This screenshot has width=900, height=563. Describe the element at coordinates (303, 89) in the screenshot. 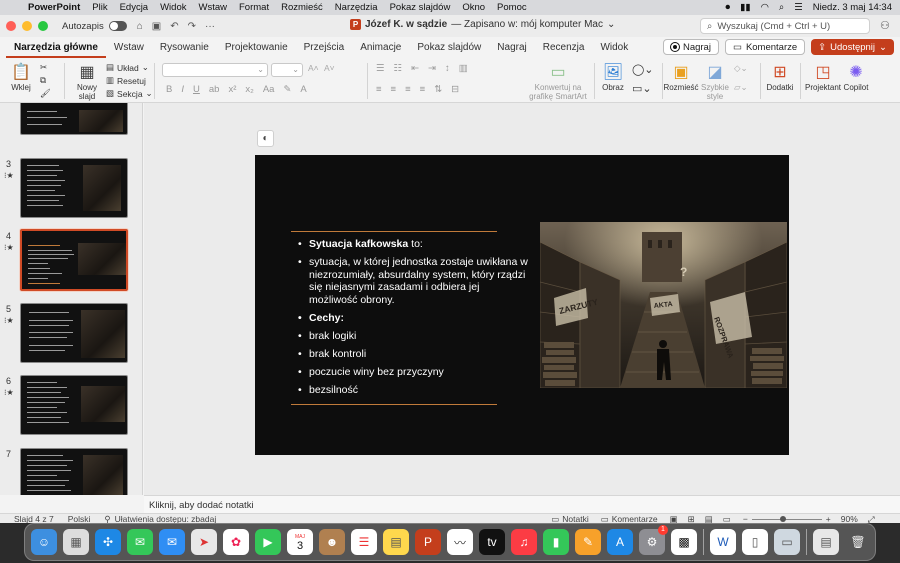

I see `font-color-icon: A` at that location.